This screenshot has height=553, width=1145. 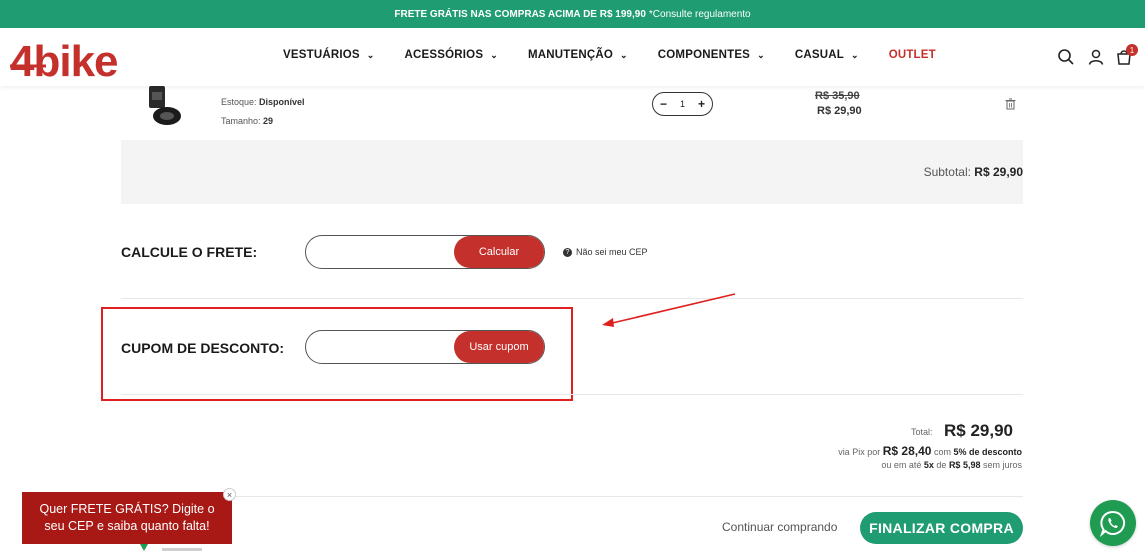 What do you see at coordinates (189, 252) in the screenshot?
I see `shipping-label: CALCULE O FRETE:` at bounding box center [189, 252].